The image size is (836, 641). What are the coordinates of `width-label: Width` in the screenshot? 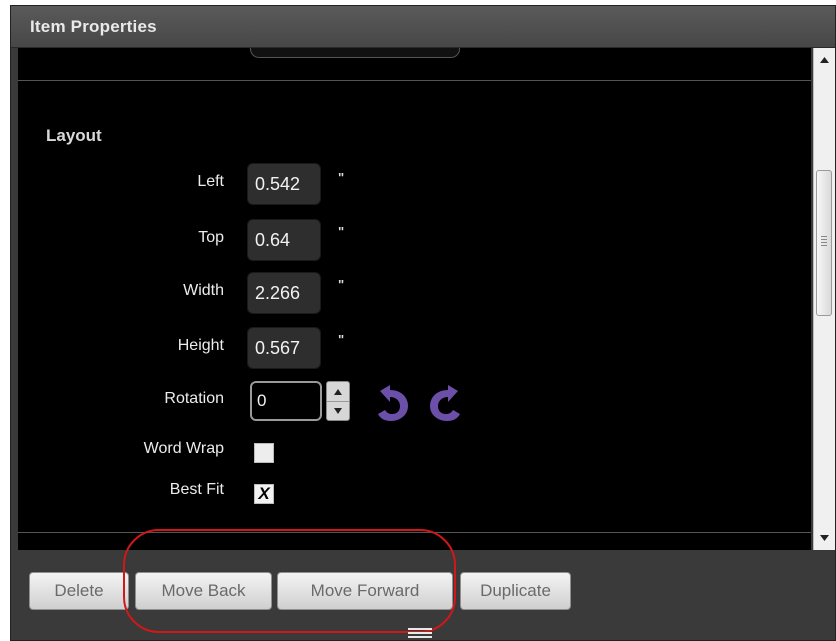 It's located at (203, 290).